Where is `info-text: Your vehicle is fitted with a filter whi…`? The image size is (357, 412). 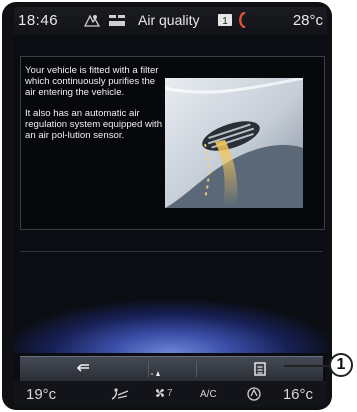
info-text: Your vehicle is fitted with a filter whi… is located at coordinates (94, 108).